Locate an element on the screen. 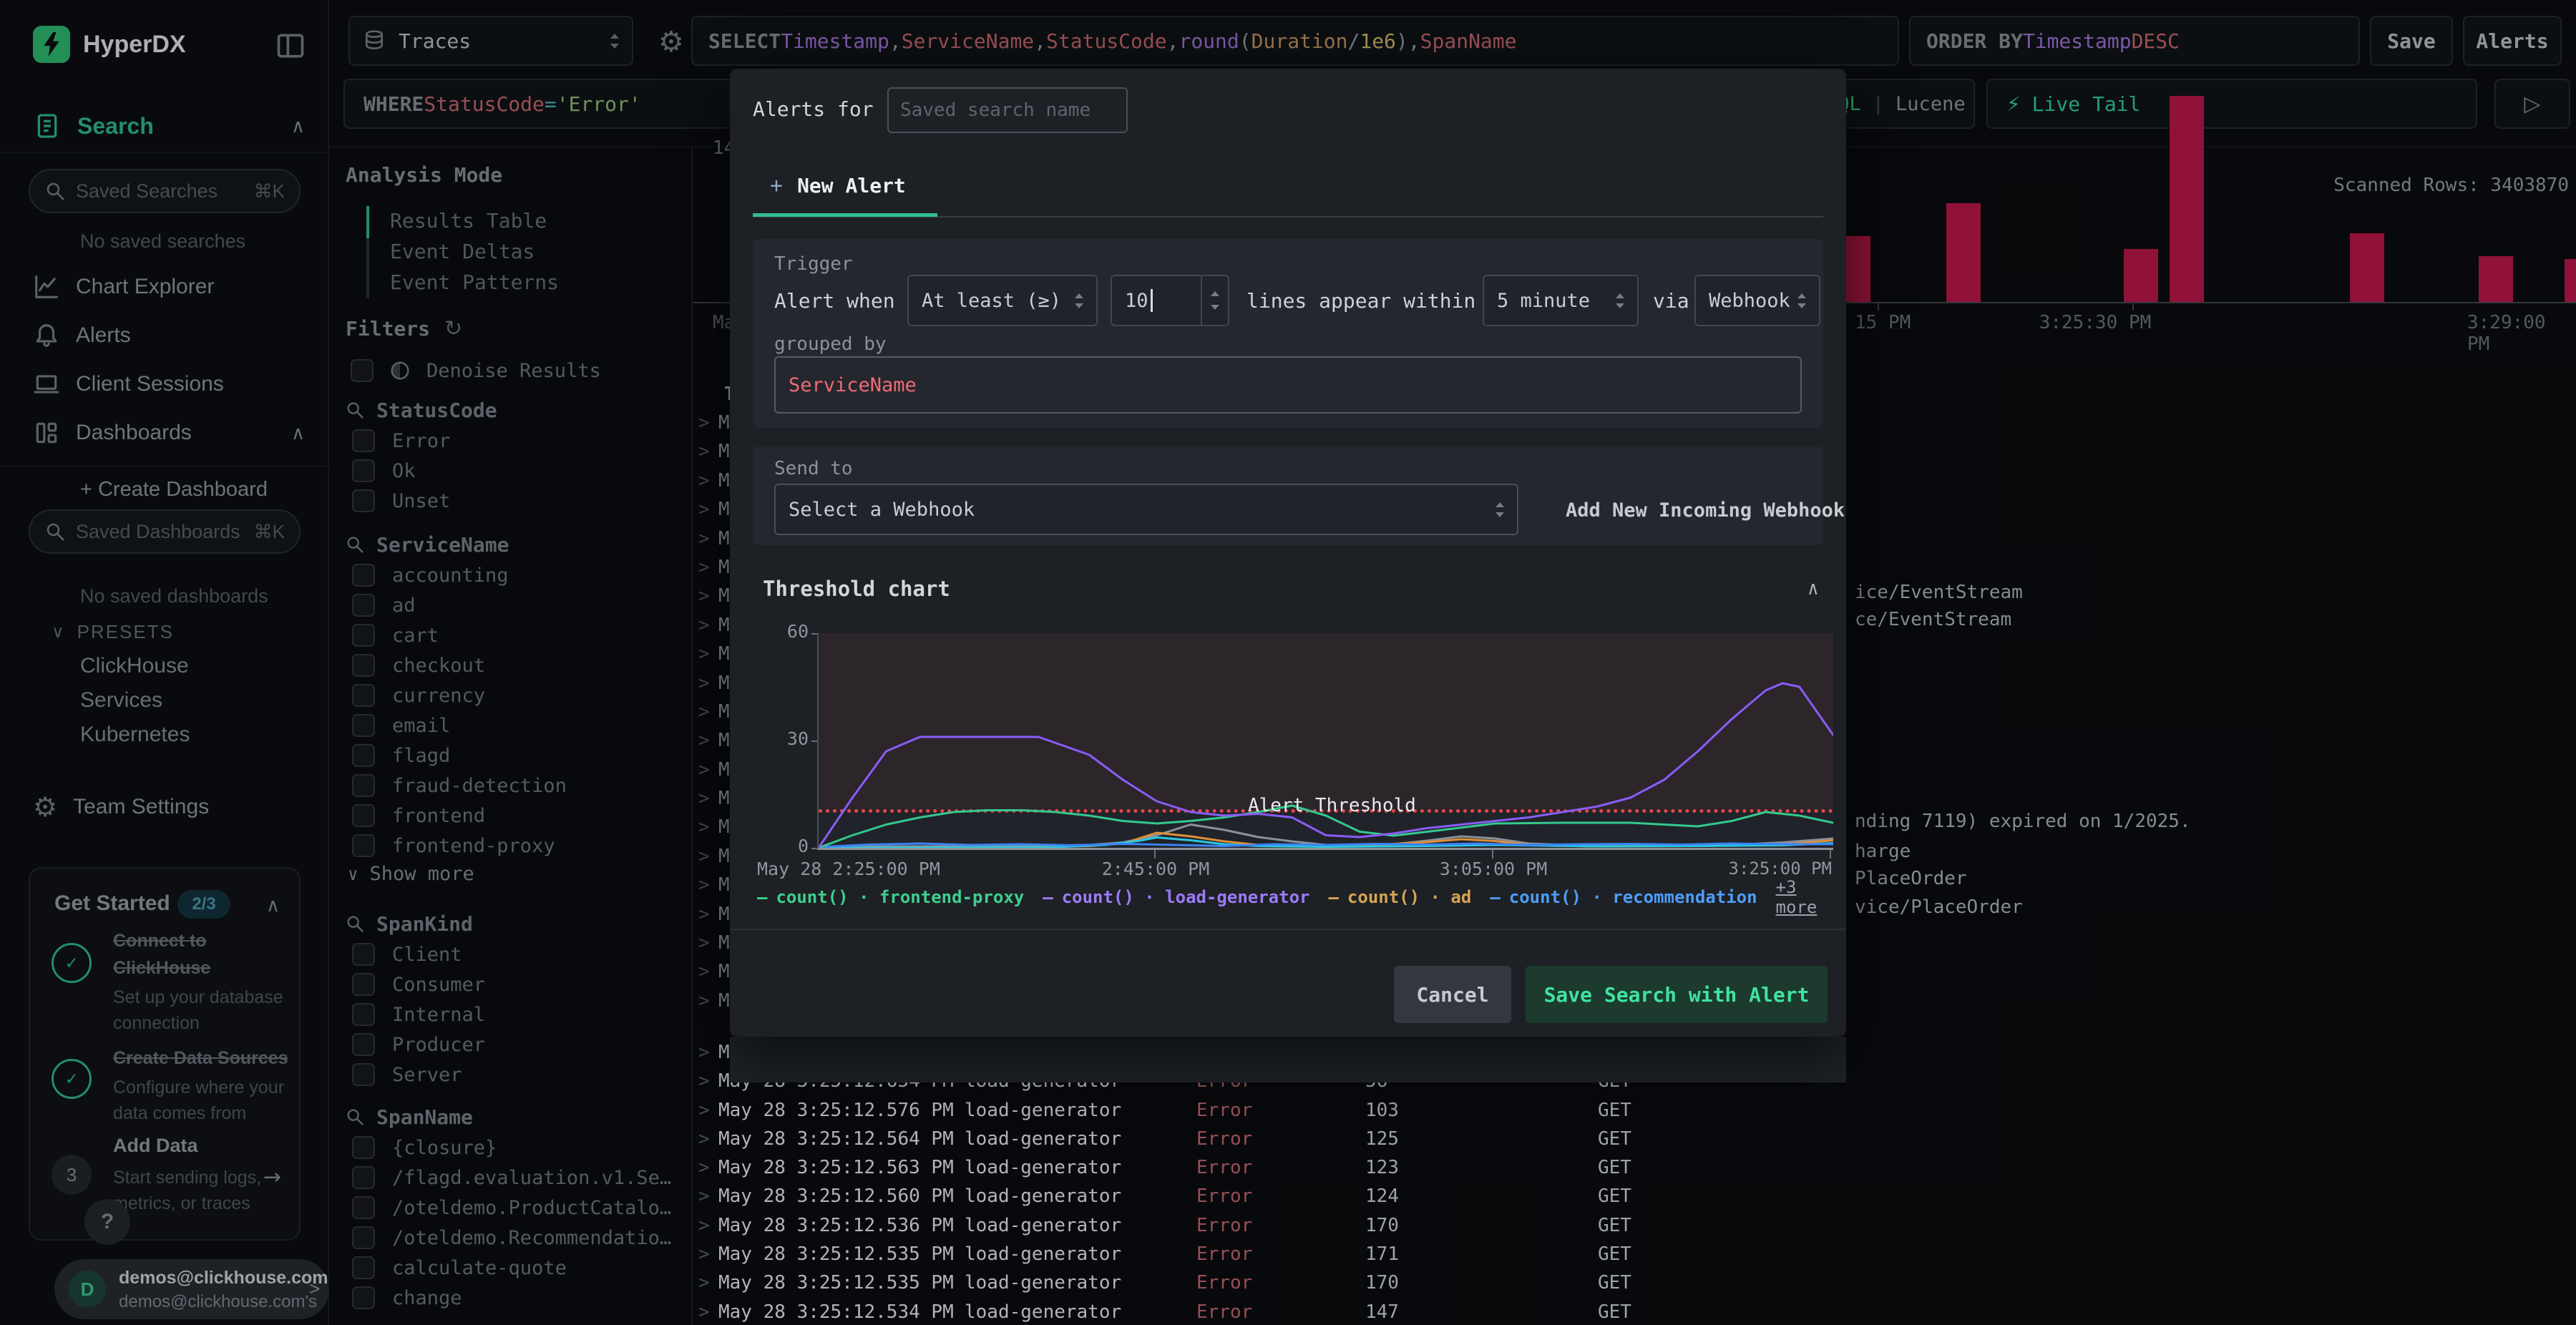 Image resolution: width=2576 pixels, height=1325 pixels. stepper-up-icon is located at coordinates (1215, 294).